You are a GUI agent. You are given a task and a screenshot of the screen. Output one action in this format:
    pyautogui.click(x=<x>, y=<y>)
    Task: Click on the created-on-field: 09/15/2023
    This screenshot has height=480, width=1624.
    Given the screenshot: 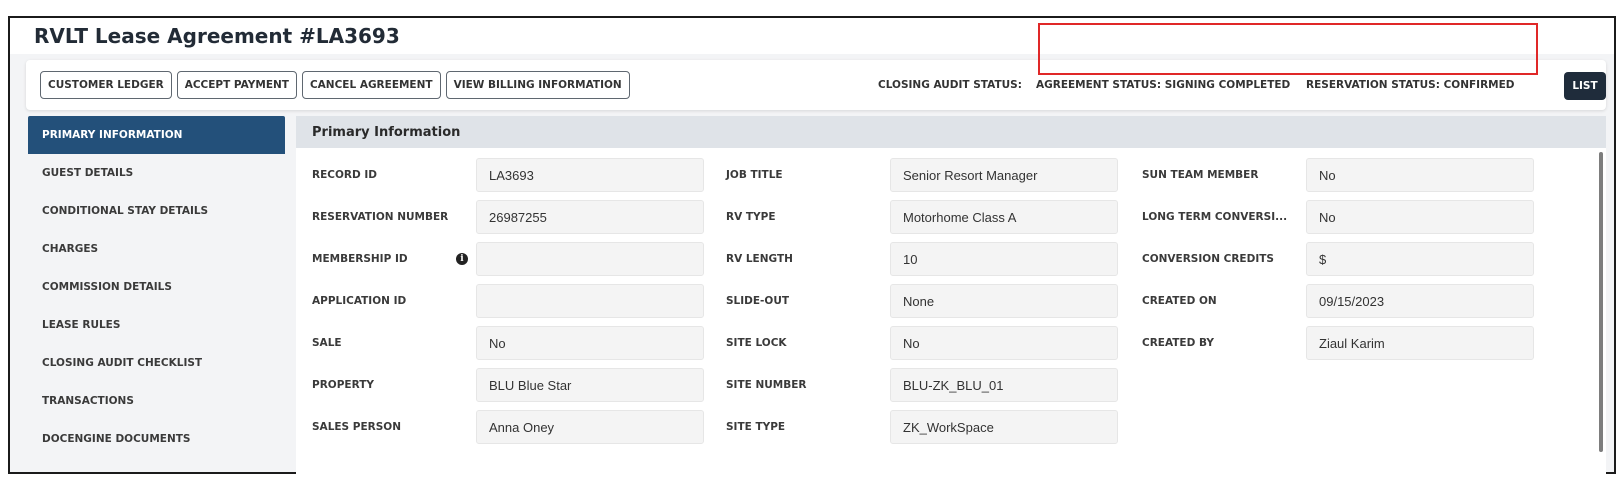 What is the action you would take?
    pyautogui.click(x=1420, y=301)
    